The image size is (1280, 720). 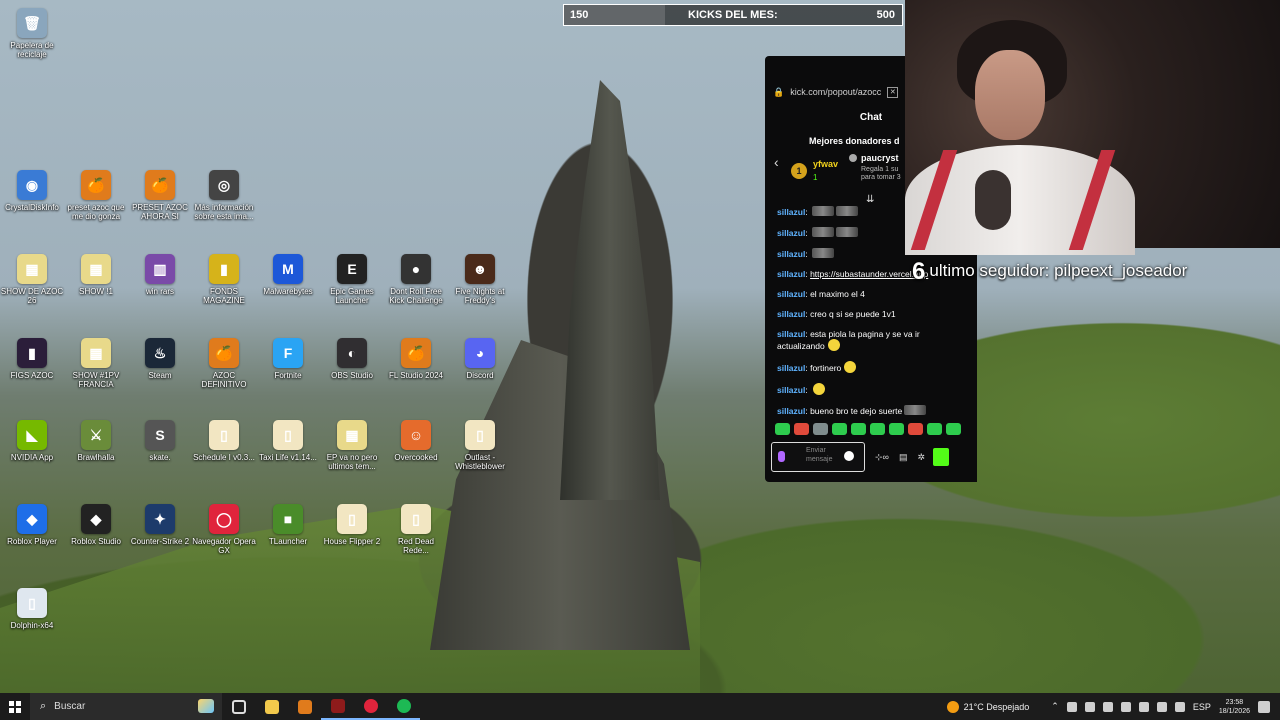 What do you see at coordinates (1264, 706) in the screenshot?
I see `notification-icon` at bounding box center [1264, 706].